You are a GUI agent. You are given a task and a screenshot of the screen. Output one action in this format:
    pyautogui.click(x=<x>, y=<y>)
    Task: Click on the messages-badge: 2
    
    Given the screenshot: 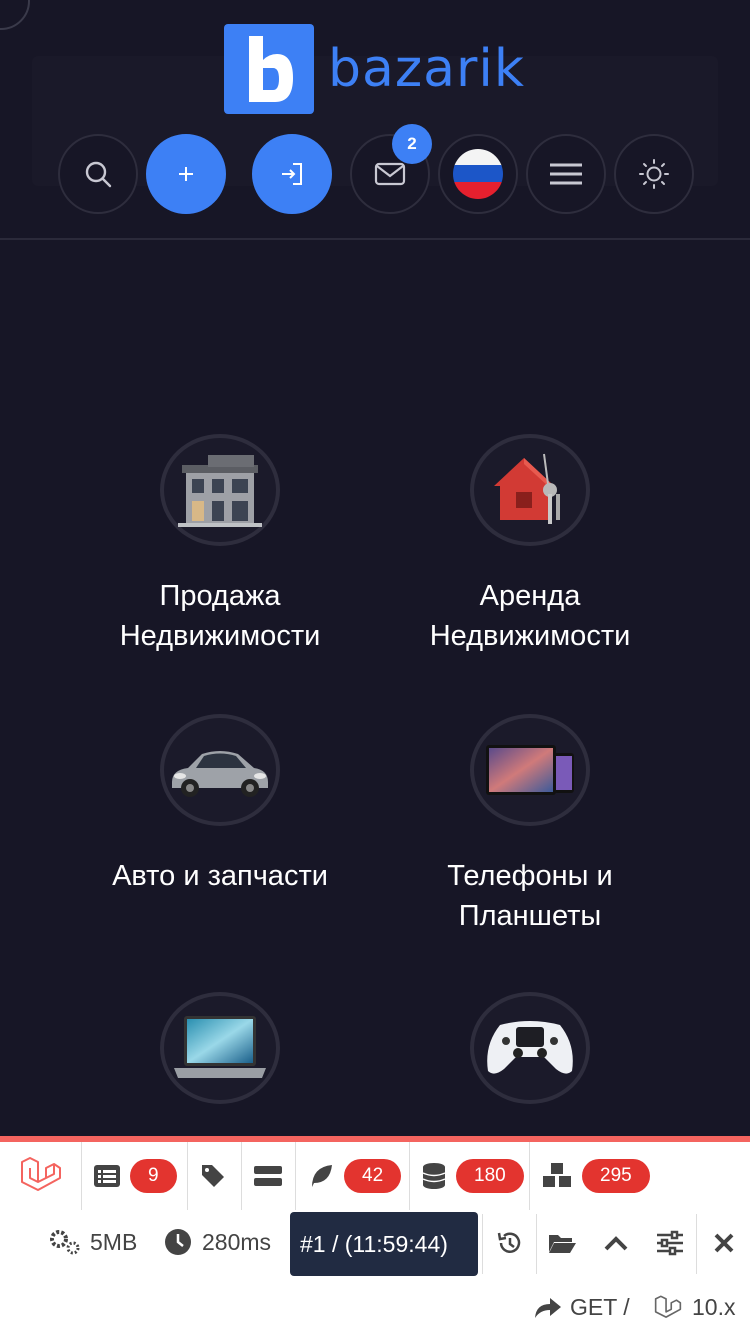 What is the action you would take?
    pyautogui.click(x=412, y=144)
    